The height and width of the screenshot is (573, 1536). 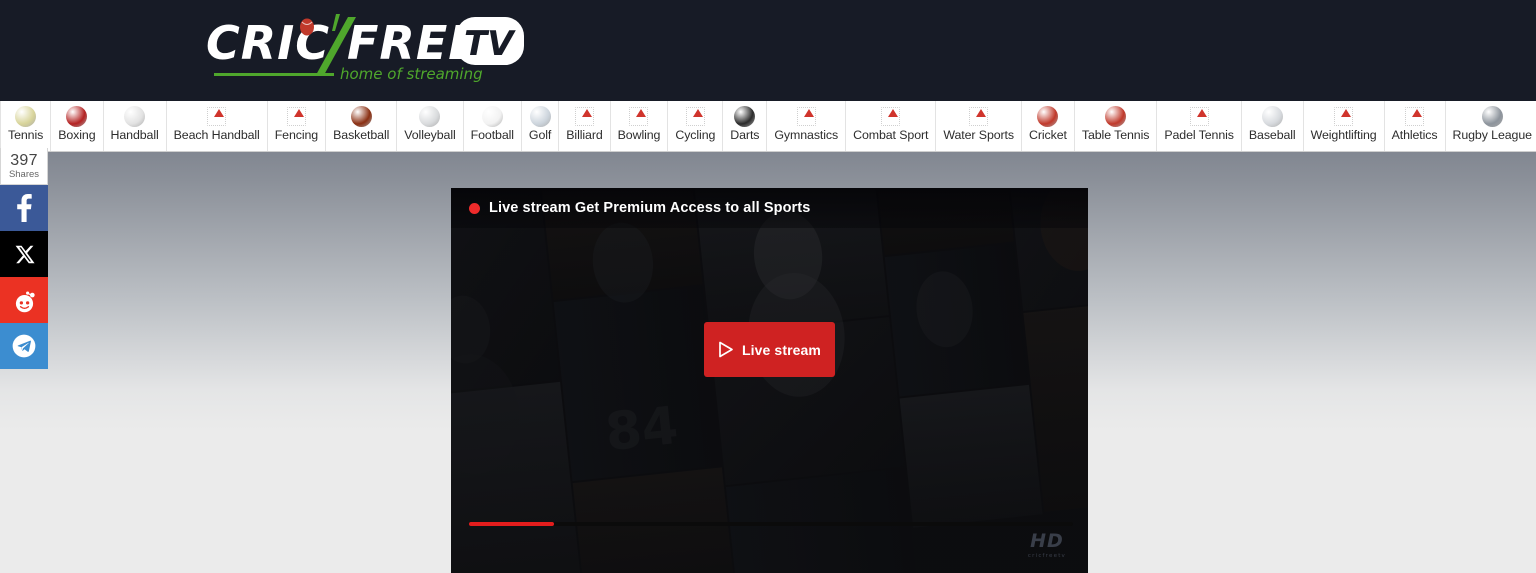 I want to click on soccer-ball-icon, so click(x=492, y=116).